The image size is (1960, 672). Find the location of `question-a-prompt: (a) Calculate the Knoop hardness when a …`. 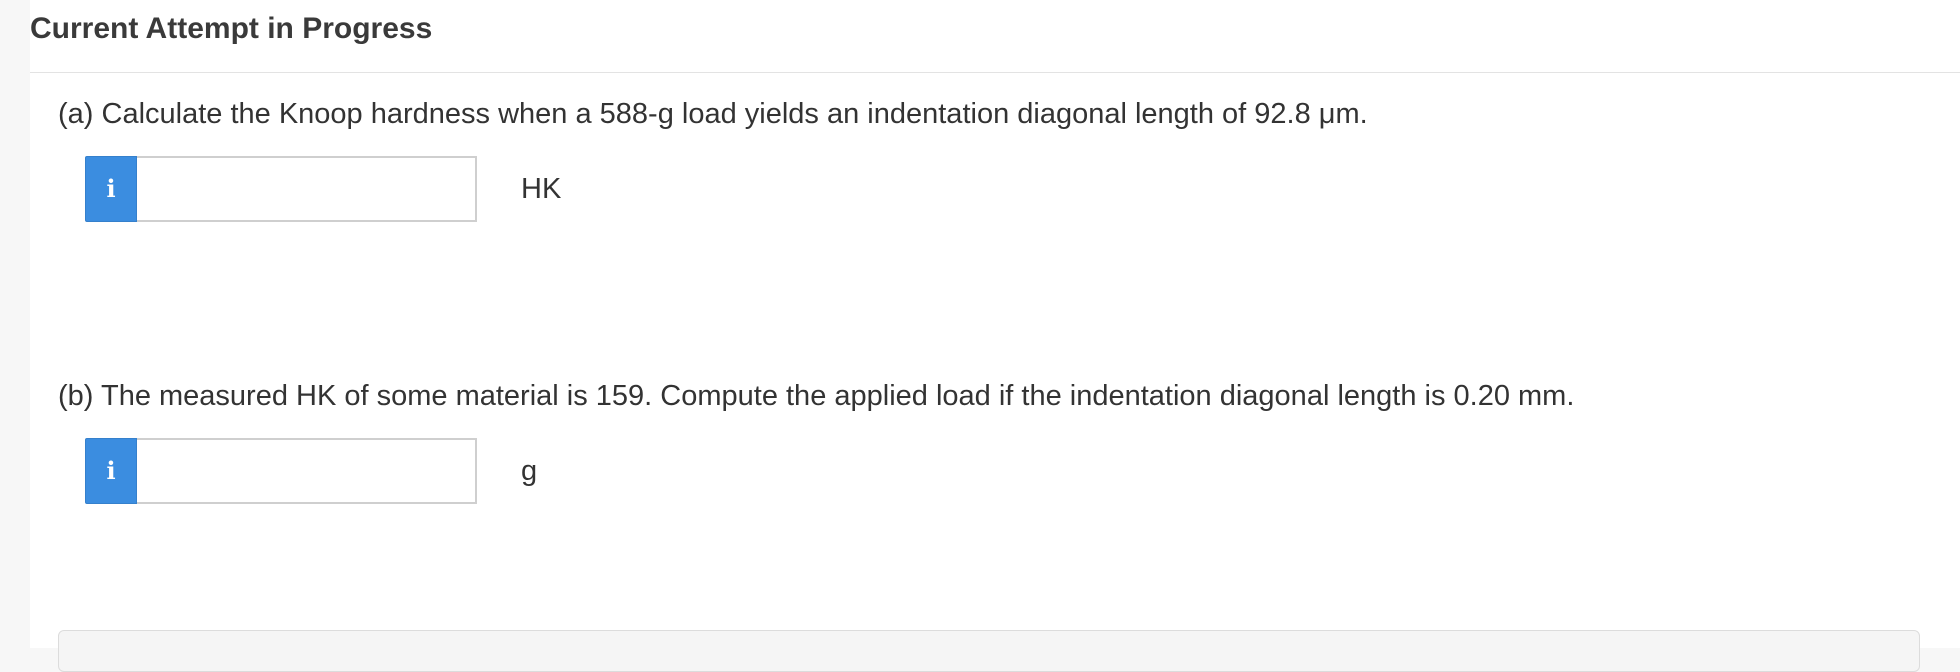

question-a-prompt: (a) Calculate the Knoop hardness when a … is located at coordinates (713, 114).